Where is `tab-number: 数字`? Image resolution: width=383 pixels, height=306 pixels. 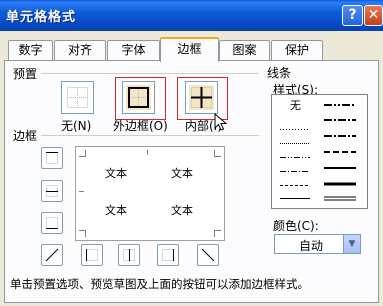
tab-number: 数字 is located at coordinates (30, 50).